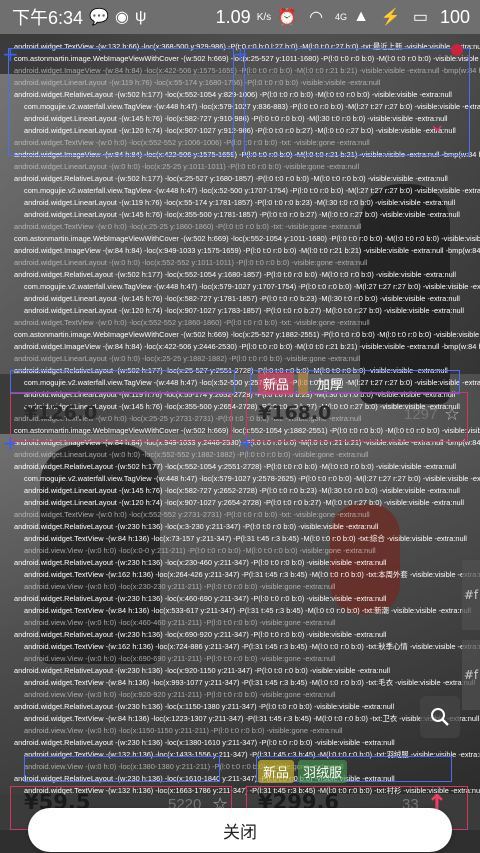  I want to click on search-icon, so click(440, 717).